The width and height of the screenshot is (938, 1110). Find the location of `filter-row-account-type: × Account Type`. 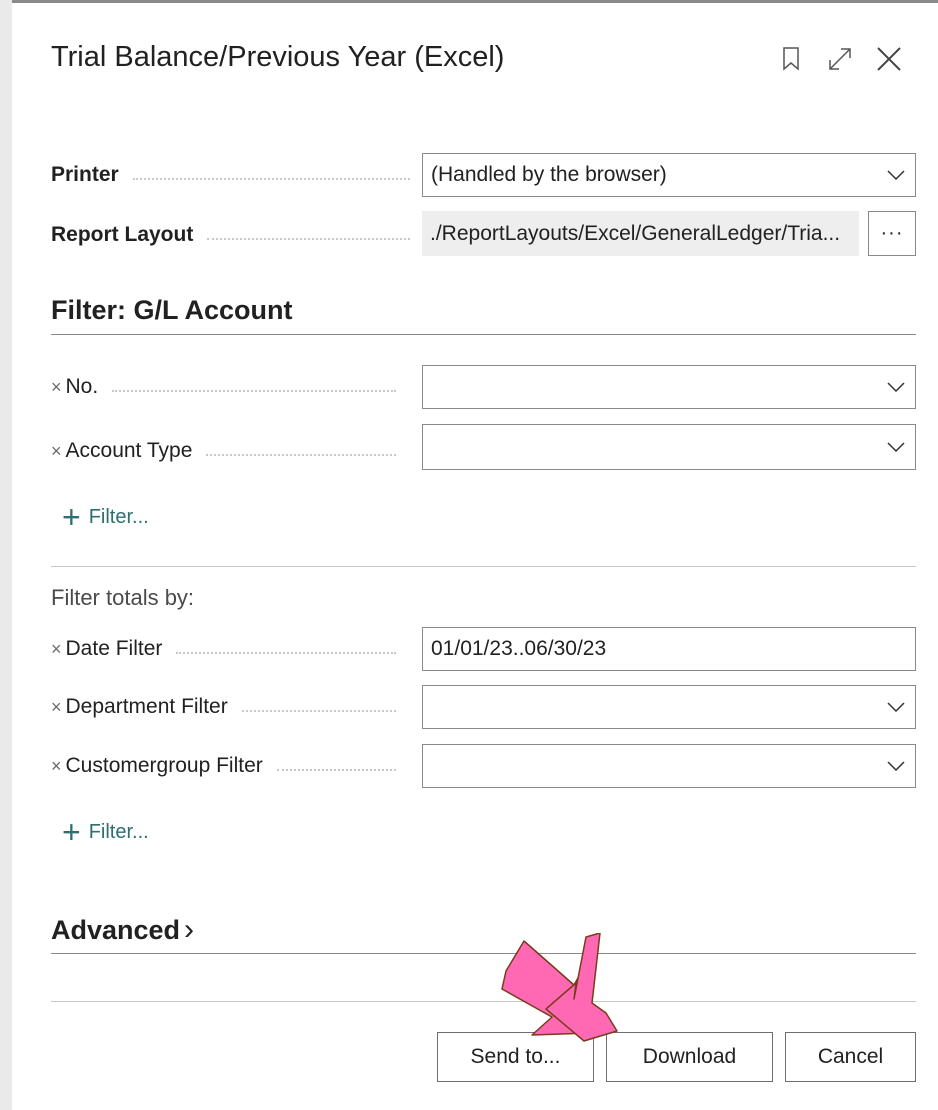

filter-row-account-type: × Account Type is located at coordinates (229, 451).